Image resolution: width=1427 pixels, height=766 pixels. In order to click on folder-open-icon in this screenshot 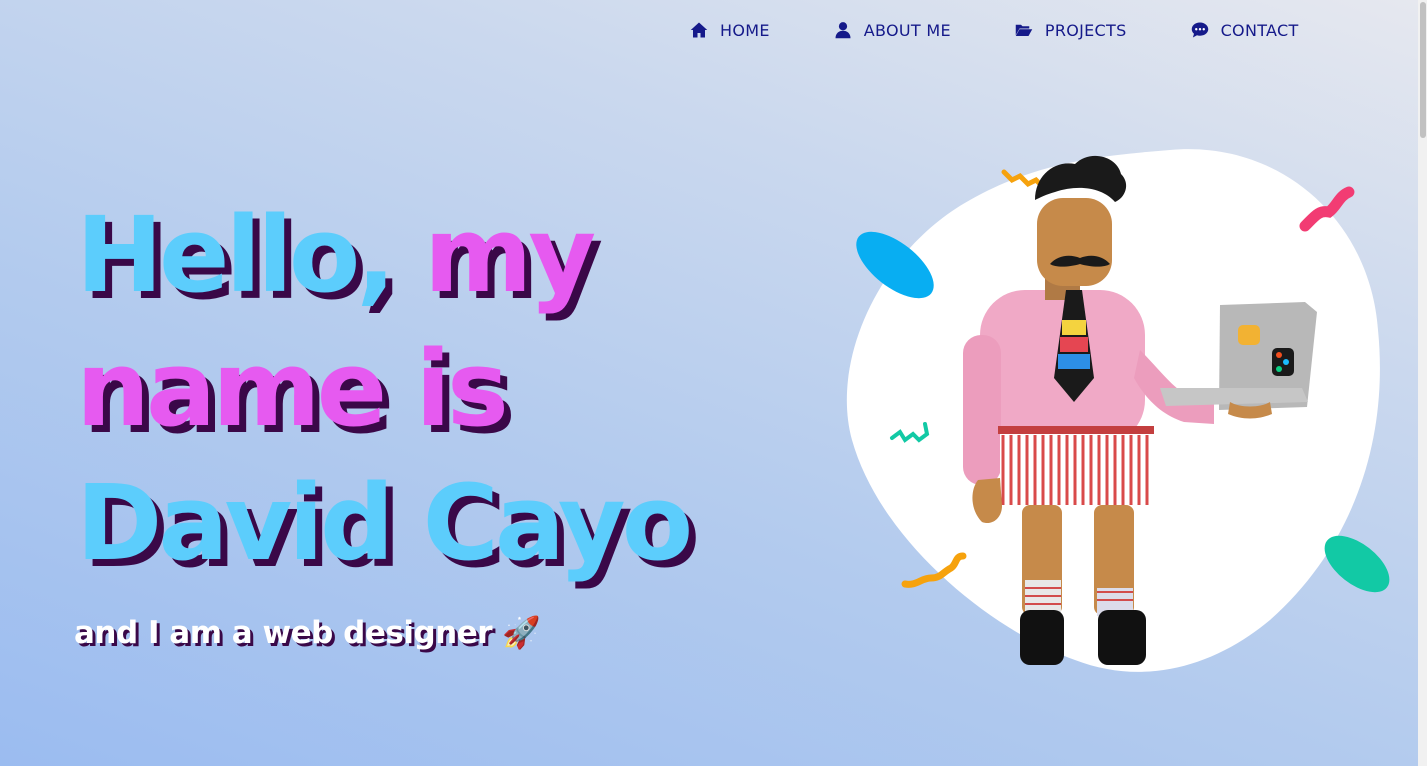, I will do `click(1024, 30)`.